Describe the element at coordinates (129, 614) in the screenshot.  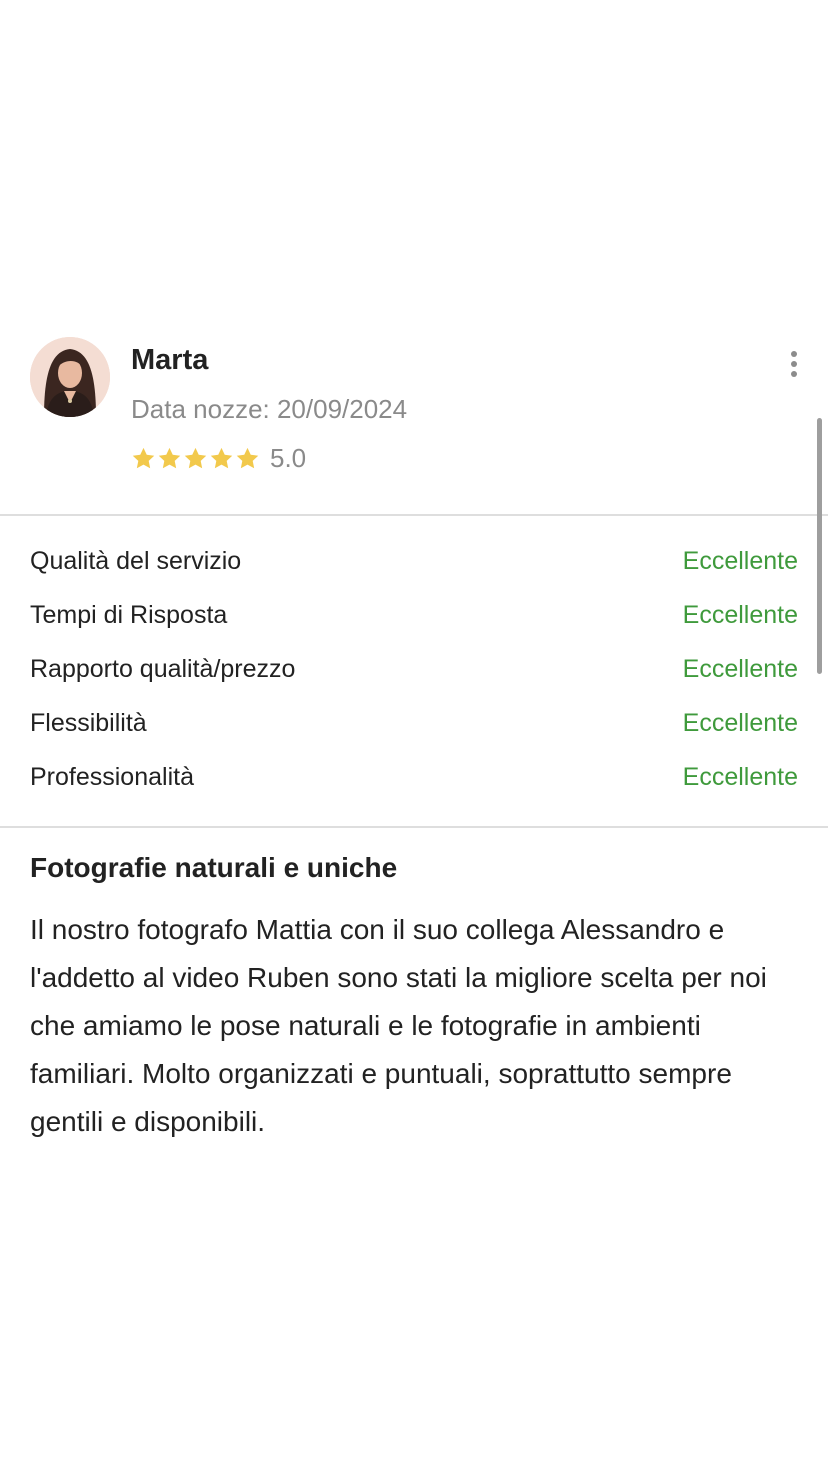
I see `criterion-label: Tempi di Risposta` at that location.